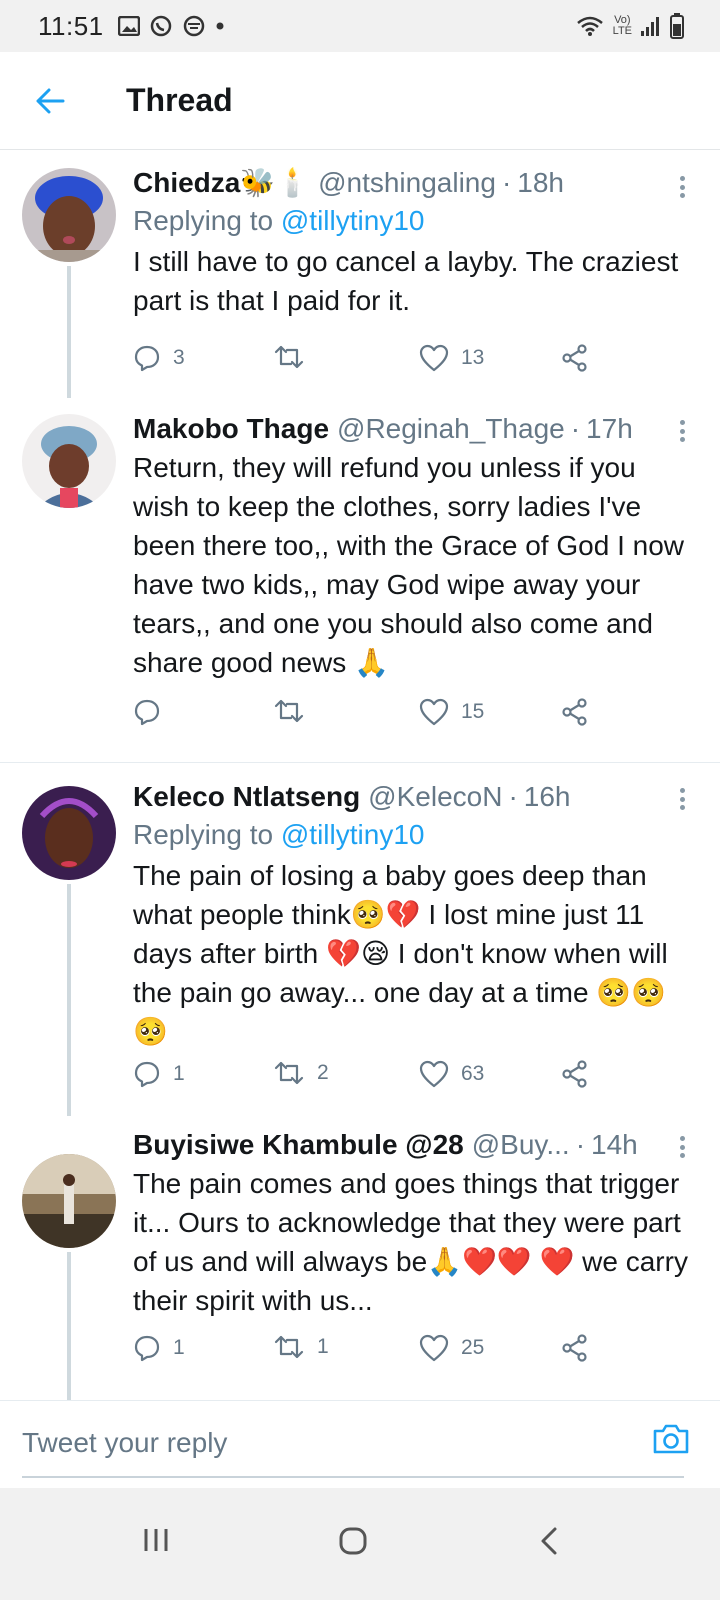  I want to click on tweet-meta: Chiedza🐝🕯️ @ntshingaling · 18h, so click(415, 183).